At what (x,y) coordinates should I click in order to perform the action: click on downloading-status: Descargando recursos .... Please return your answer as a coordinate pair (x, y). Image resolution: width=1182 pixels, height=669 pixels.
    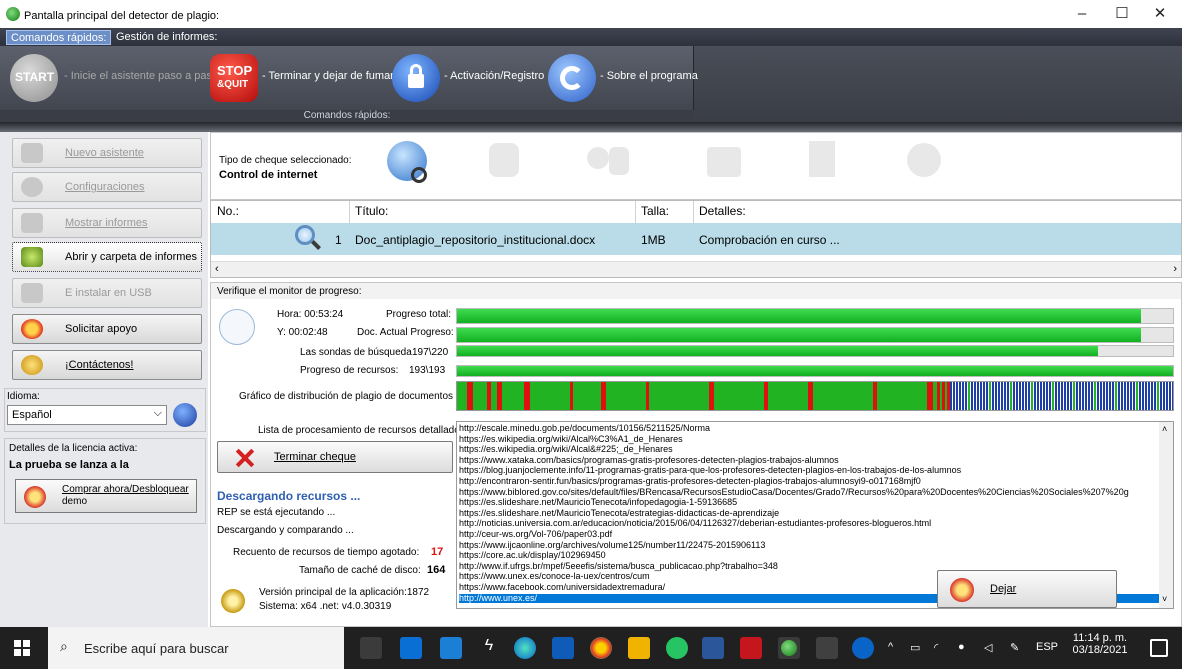
    Looking at the image, I should click on (289, 496).